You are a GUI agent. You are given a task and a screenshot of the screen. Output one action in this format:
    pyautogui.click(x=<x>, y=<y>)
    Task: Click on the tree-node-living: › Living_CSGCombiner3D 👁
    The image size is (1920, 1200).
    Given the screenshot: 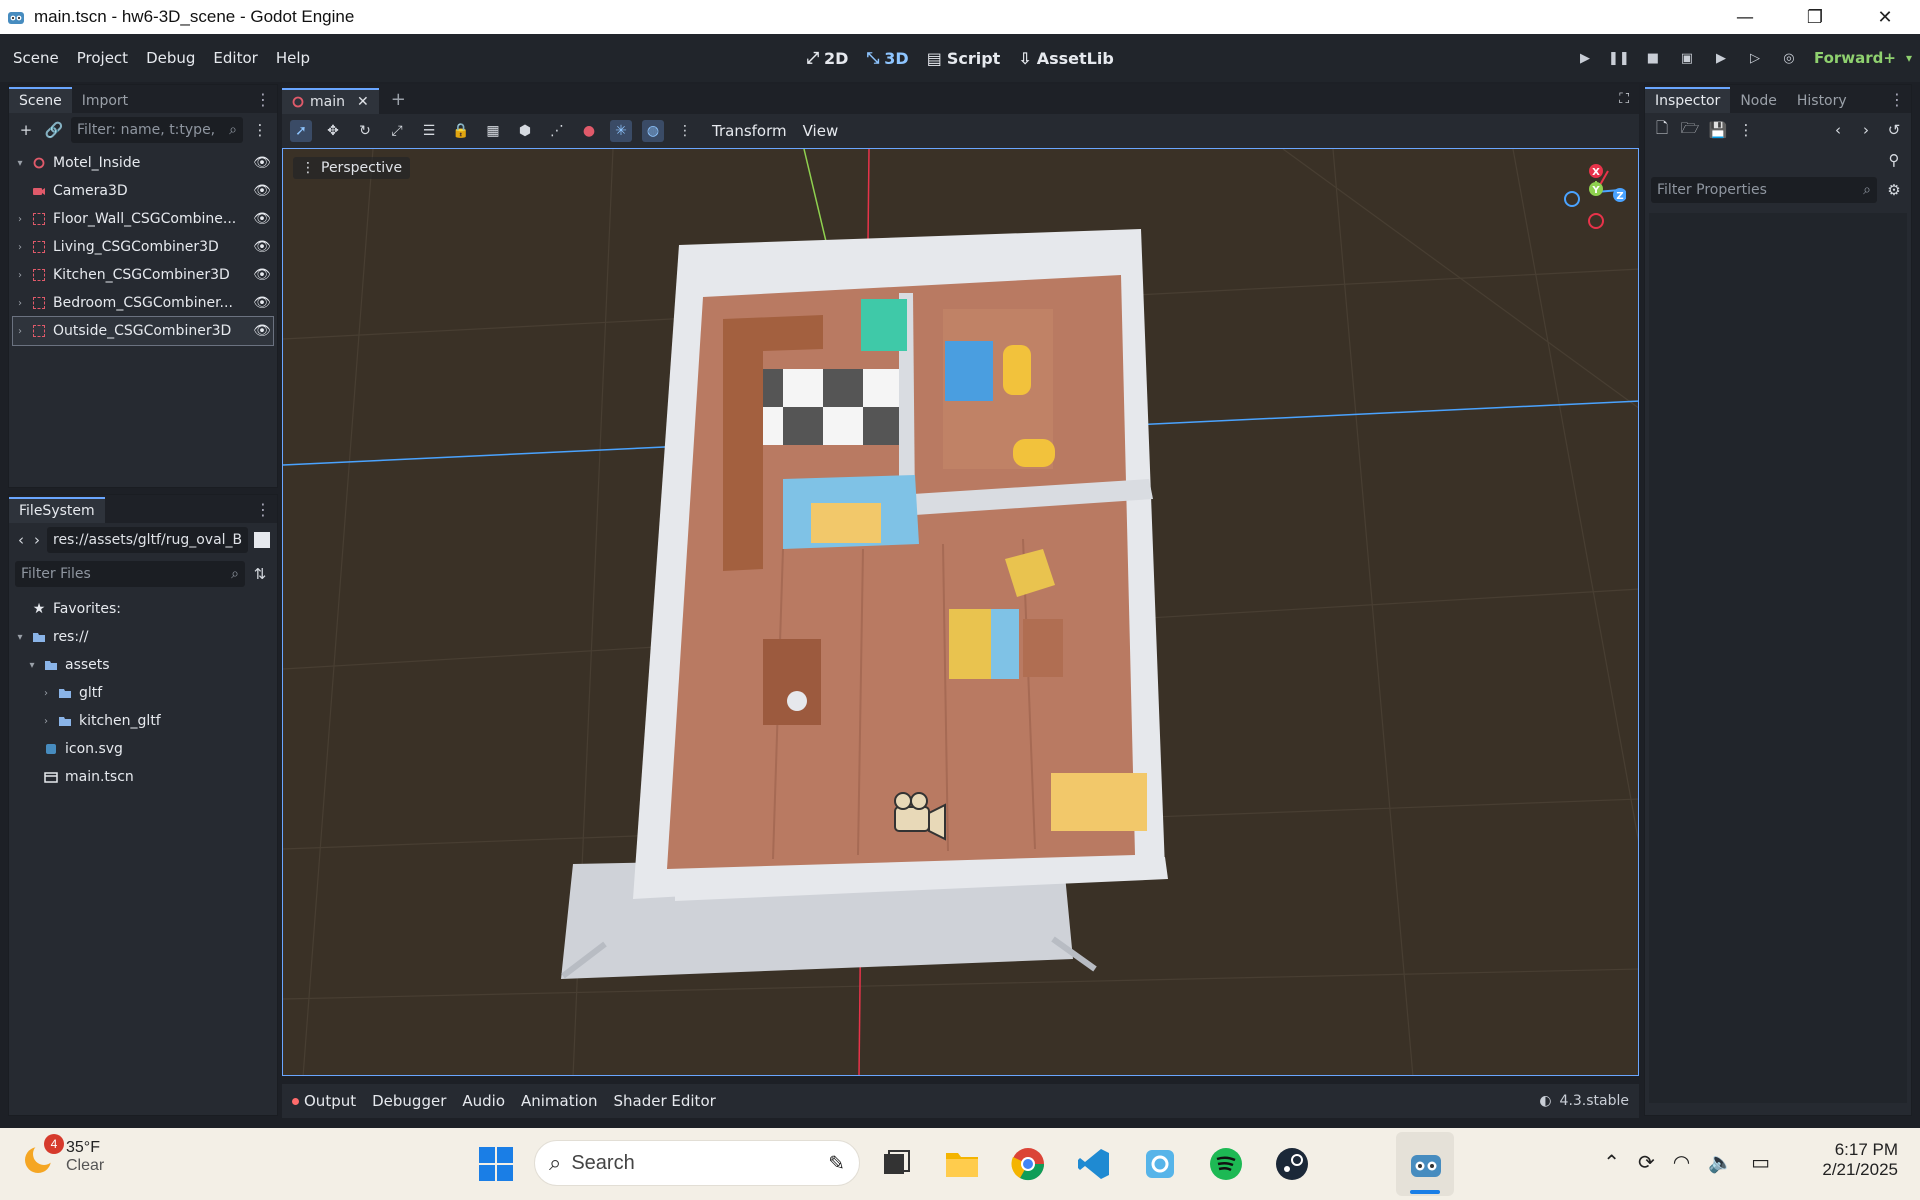 What is the action you would take?
    pyautogui.click(x=143, y=247)
    